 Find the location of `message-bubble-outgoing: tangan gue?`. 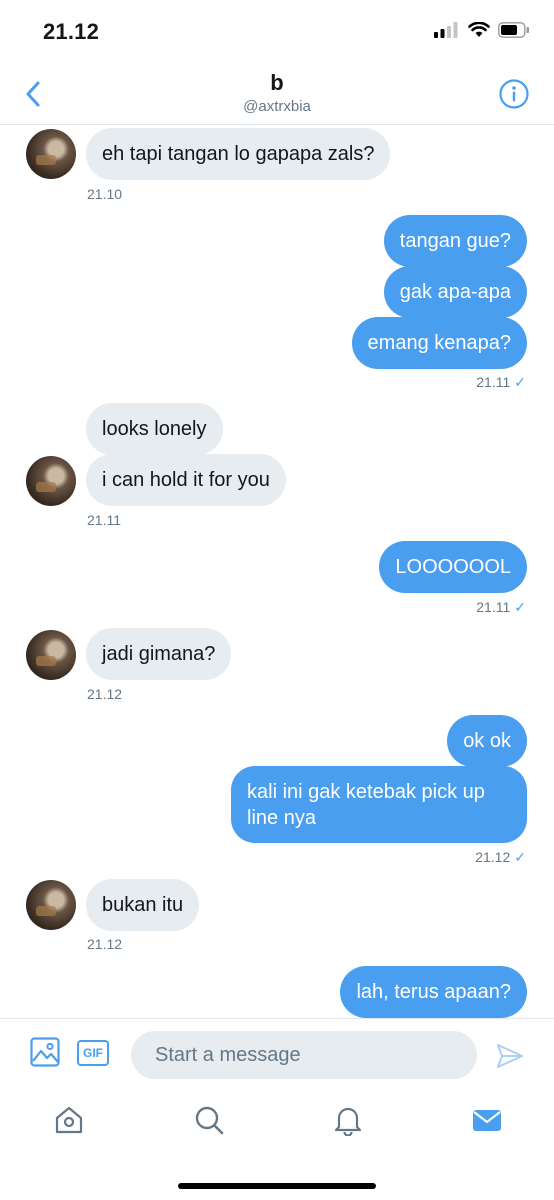

message-bubble-outgoing: tangan gue? is located at coordinates (455, 241).